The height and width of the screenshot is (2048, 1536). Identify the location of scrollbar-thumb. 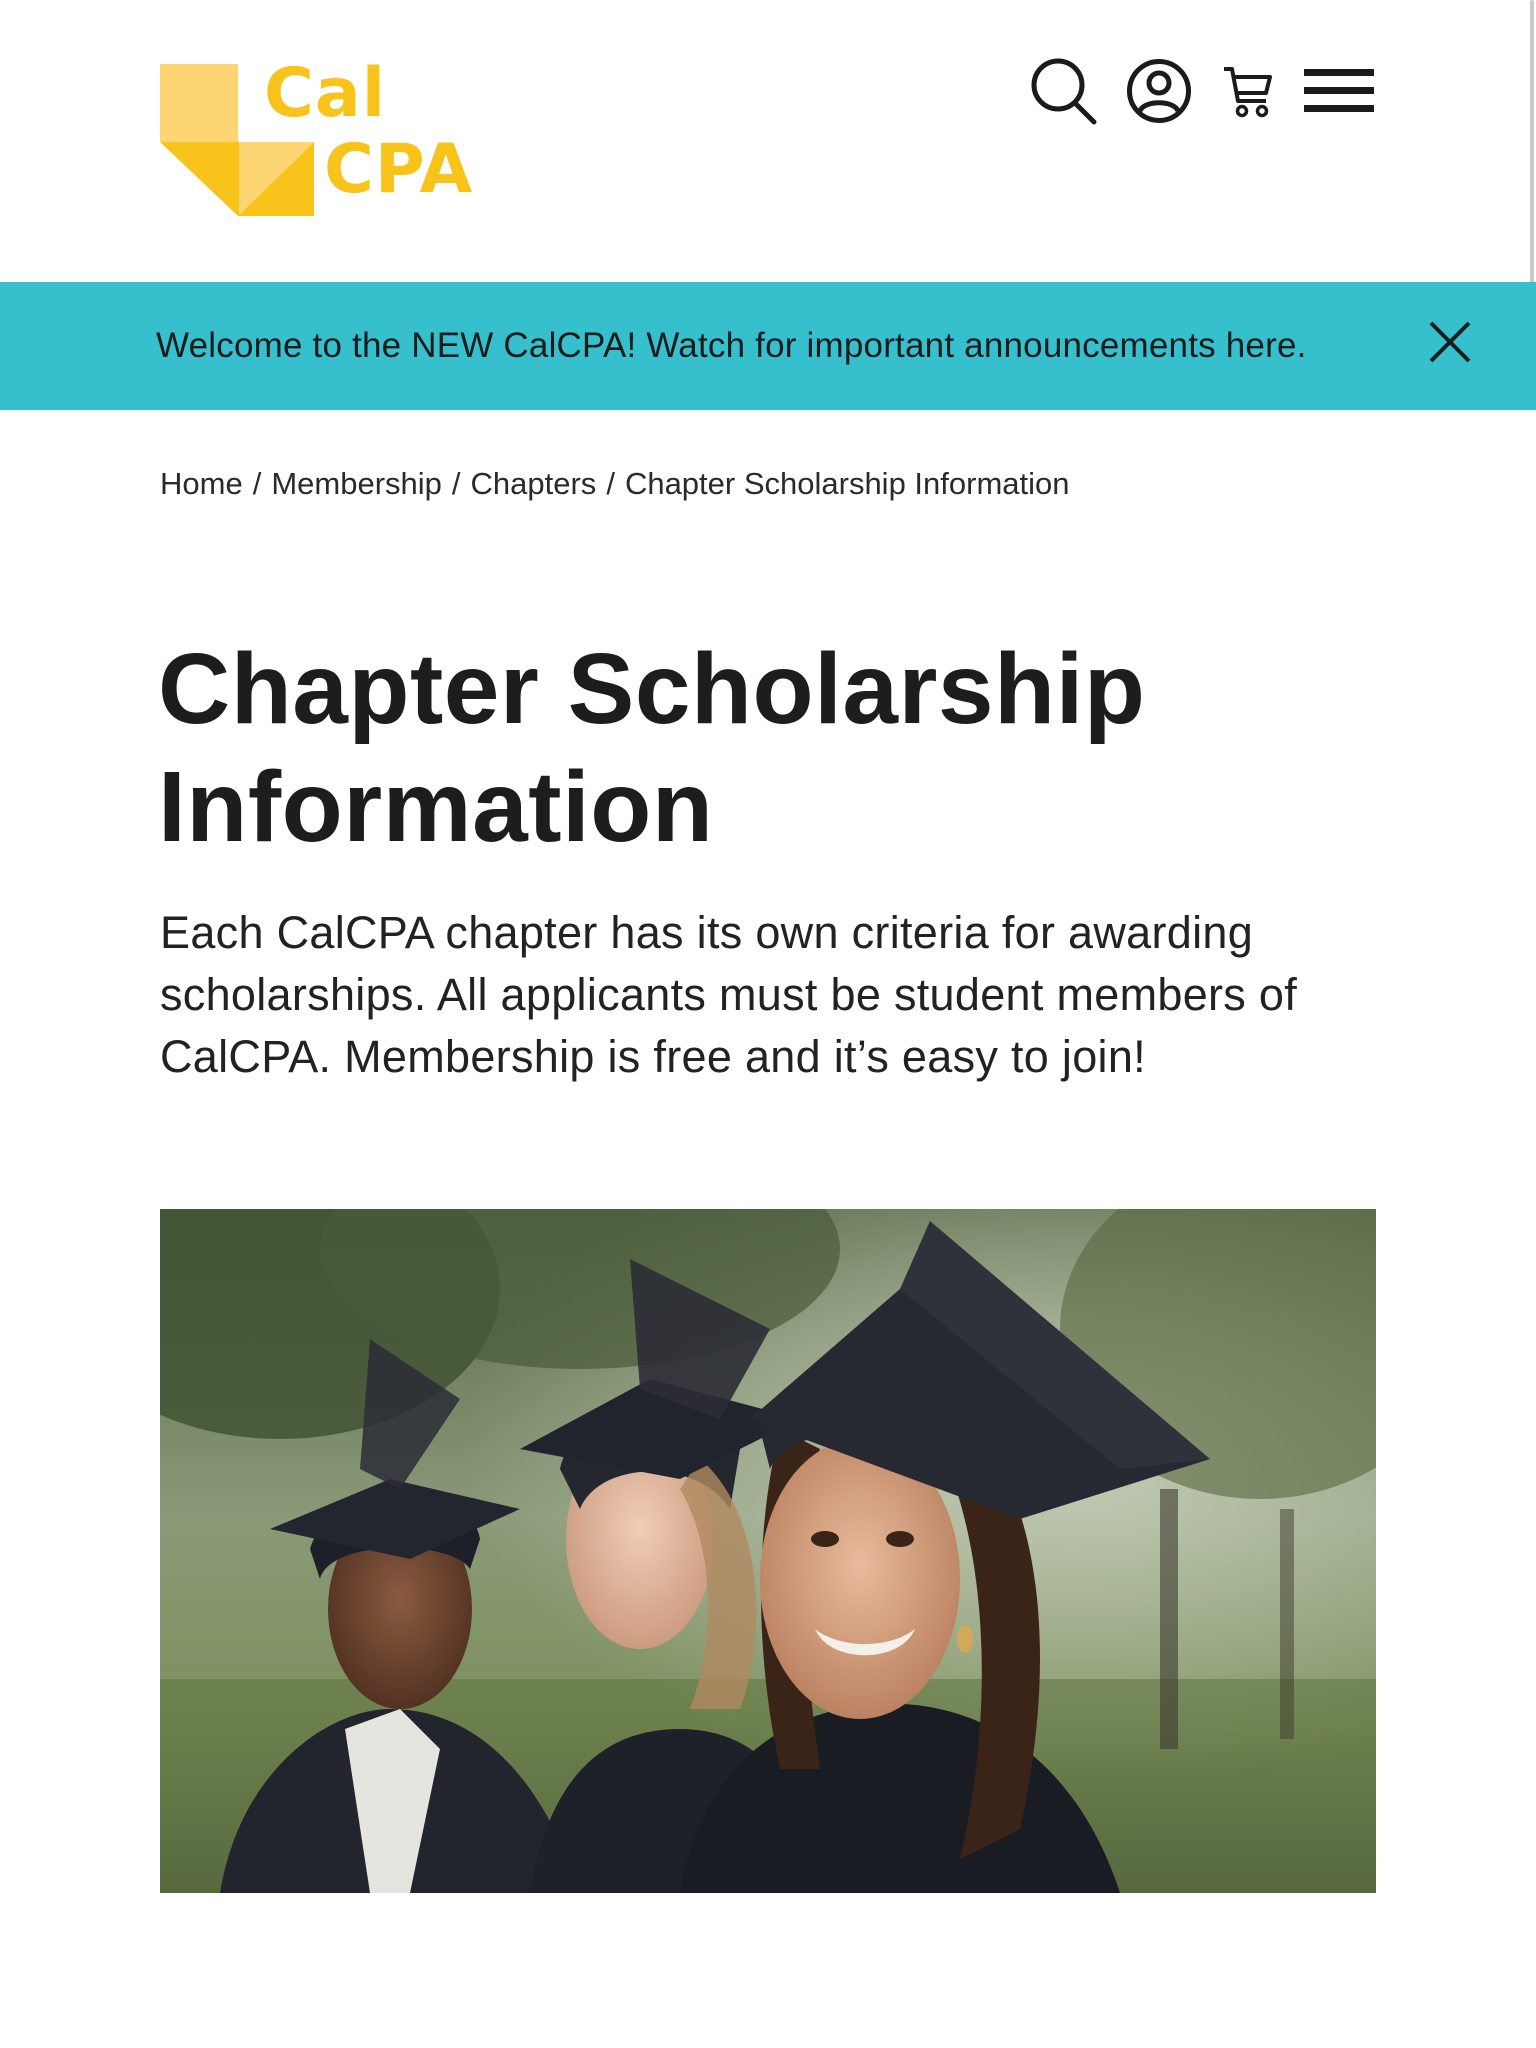
(1532, 145).